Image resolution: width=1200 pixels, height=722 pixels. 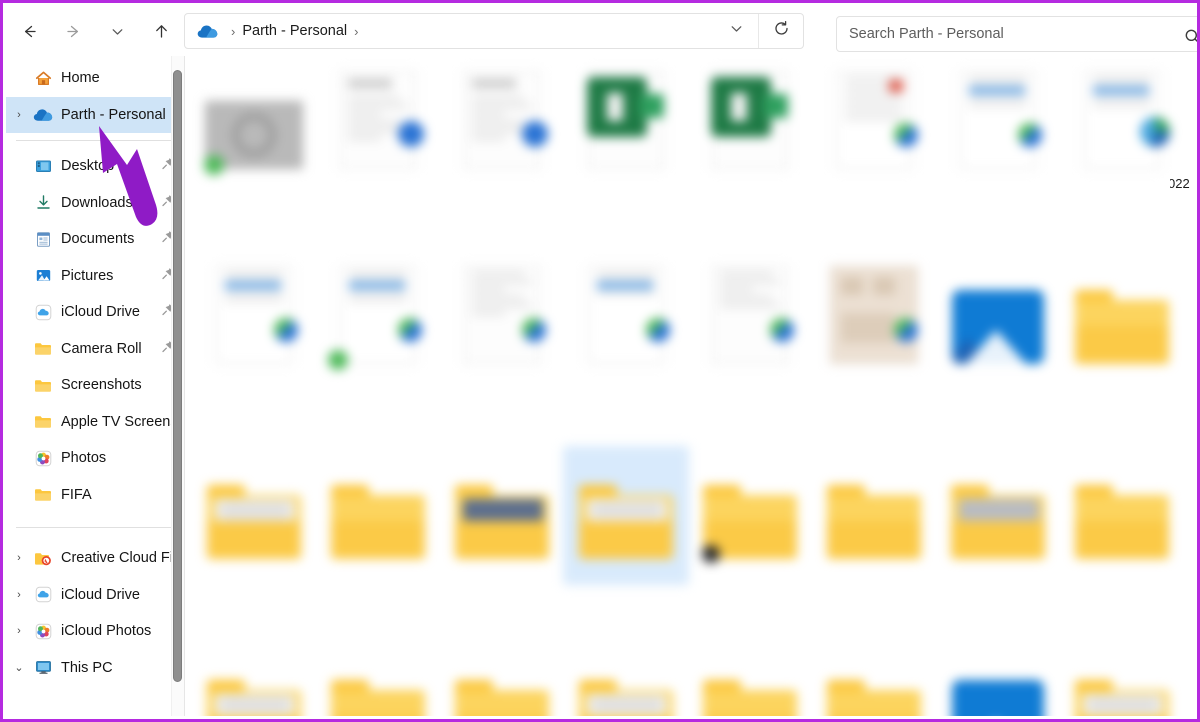 What do you see at coordinates (207, 31) in the screenshot?
I see `onedrive-cloud-icon` at bounding box center [207, 31].